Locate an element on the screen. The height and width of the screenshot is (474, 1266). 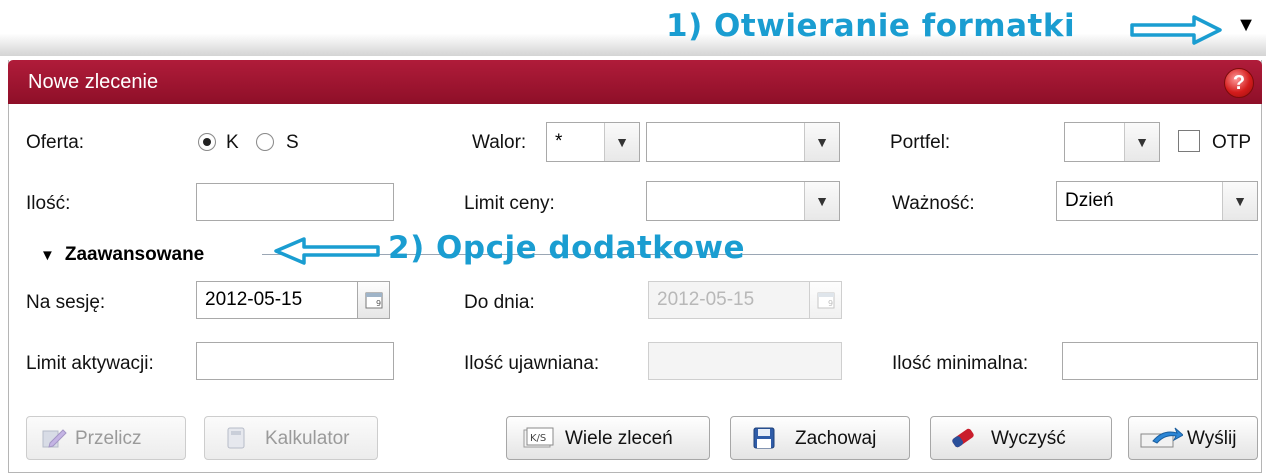
svg-text: K/S is located at coordinates (538, 438).